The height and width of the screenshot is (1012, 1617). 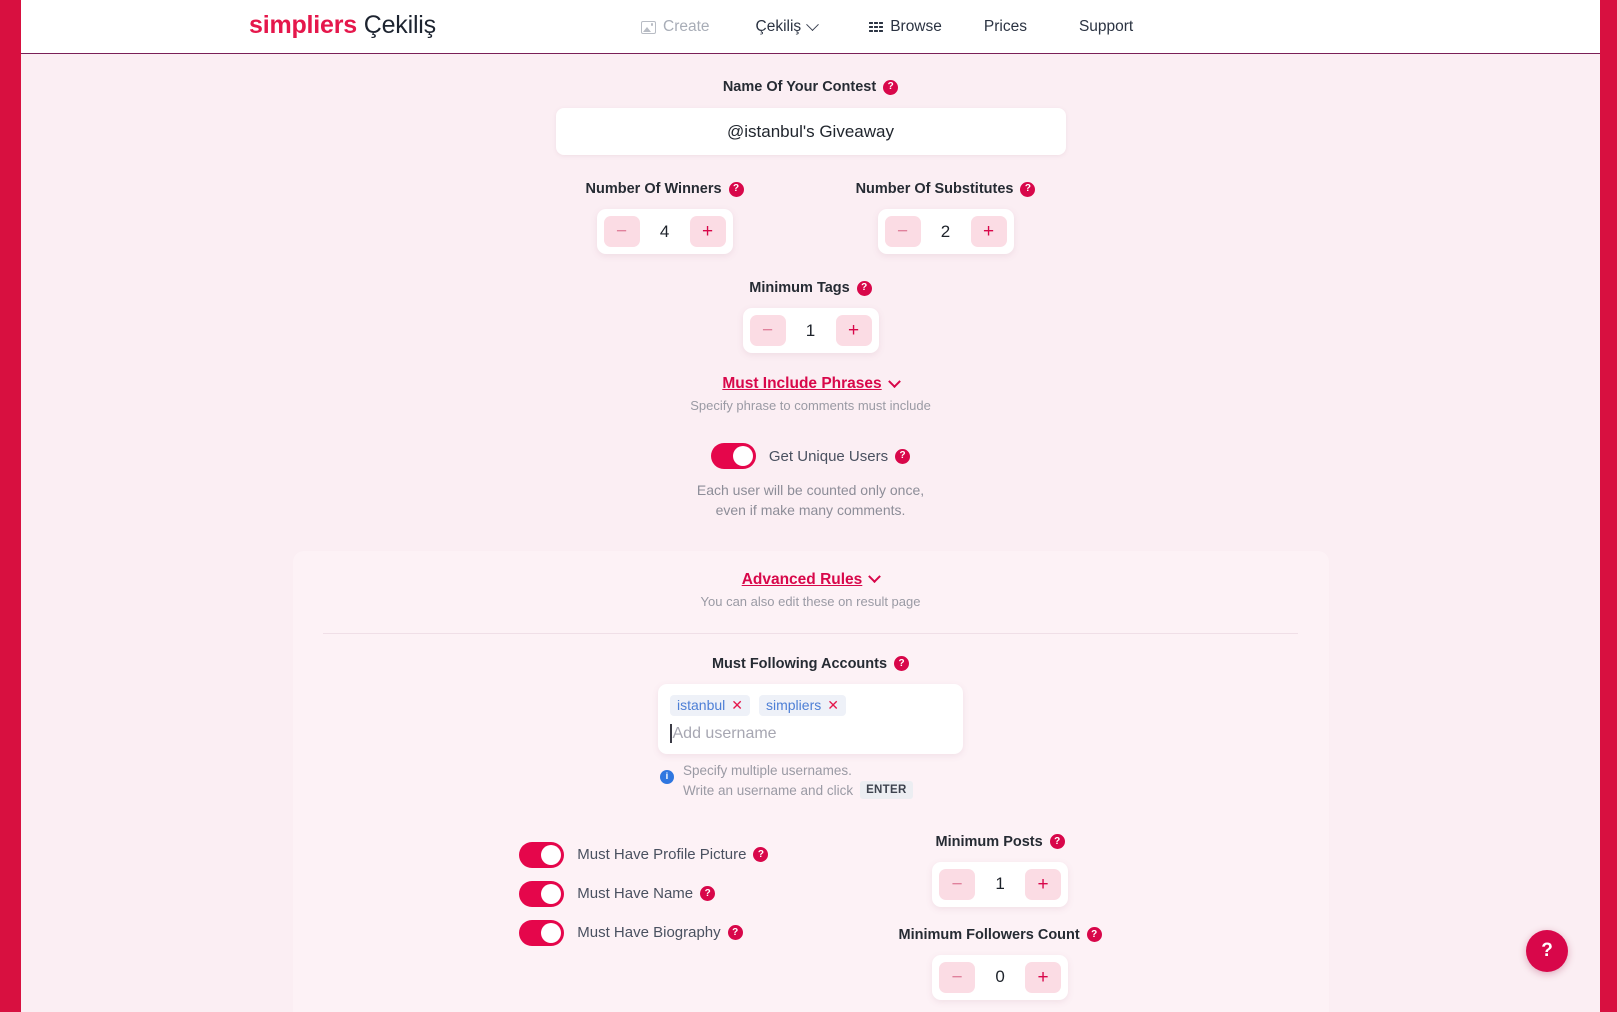 I want to click on nav-item-create: Create, so click(x=675, y=27).